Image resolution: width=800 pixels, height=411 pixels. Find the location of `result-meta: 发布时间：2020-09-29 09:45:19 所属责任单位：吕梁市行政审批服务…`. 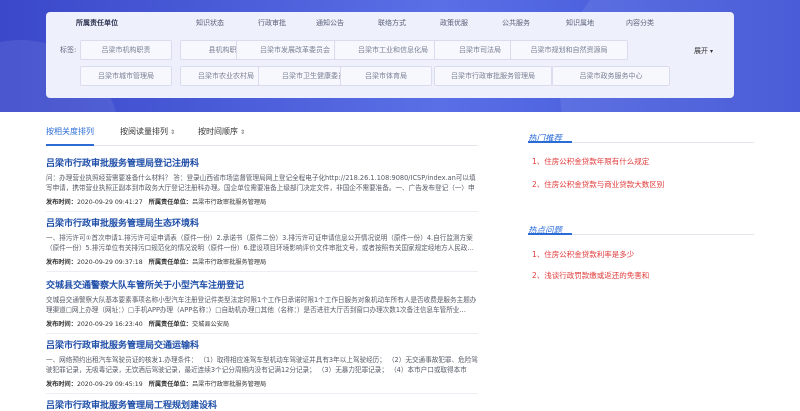

result-meta: 发布时间：2020-09-29 09:45:19 所属责任单位：吕梁市行政审批服务… is located at coordinates (262, 383).